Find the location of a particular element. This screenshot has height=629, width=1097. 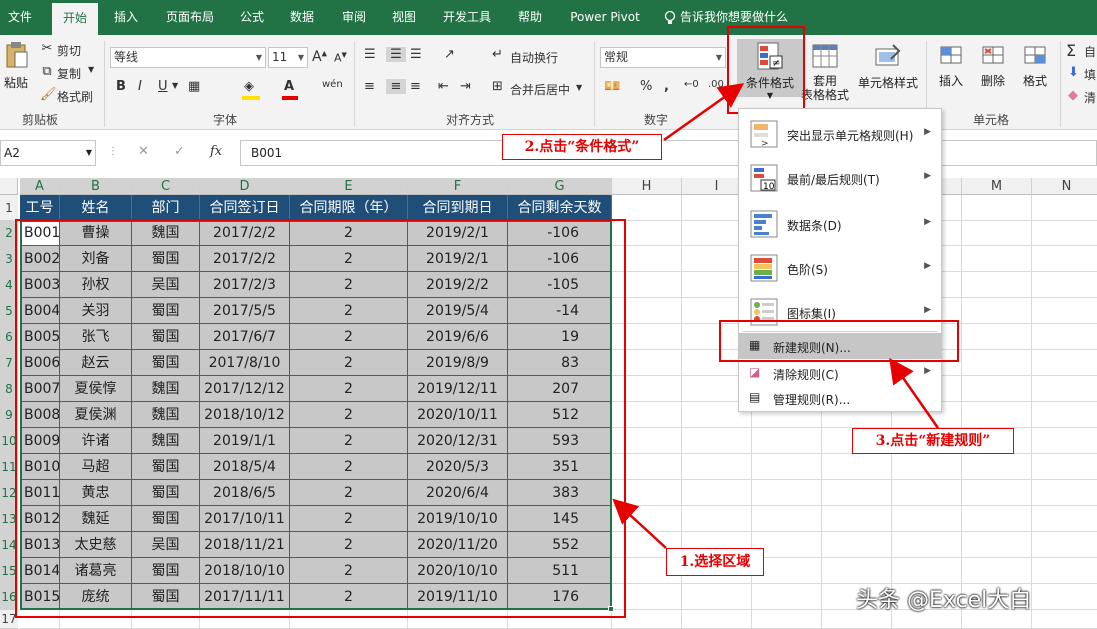

arrow-step2 is located at coordinates (704, 112).